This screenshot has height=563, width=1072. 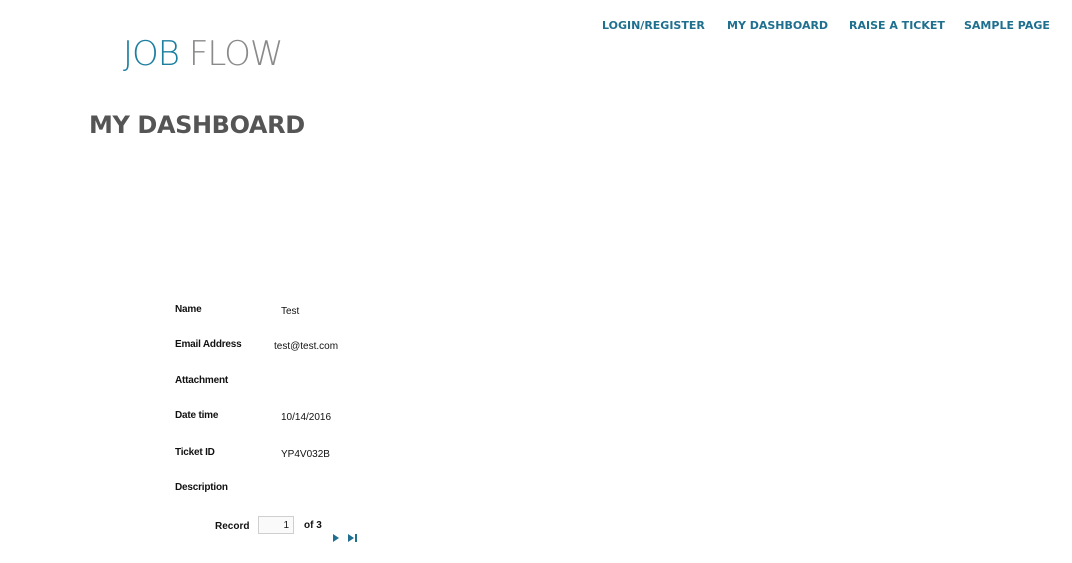 What do you see at coordinates (336, 535) in the screenshot?
I see `next-arrow-icon` at bounding box center [336, 535].